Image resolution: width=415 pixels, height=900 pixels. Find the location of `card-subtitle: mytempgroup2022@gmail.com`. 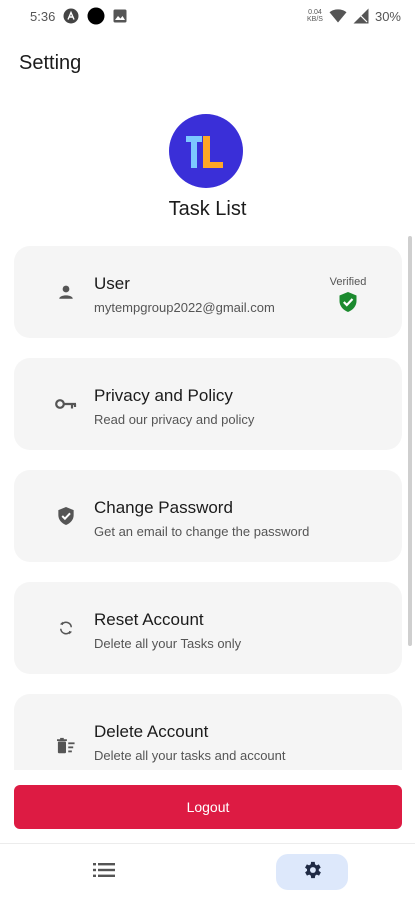

card-subtitle: mytempgroup2022@gmail.com is located at coordinates (184, 307).